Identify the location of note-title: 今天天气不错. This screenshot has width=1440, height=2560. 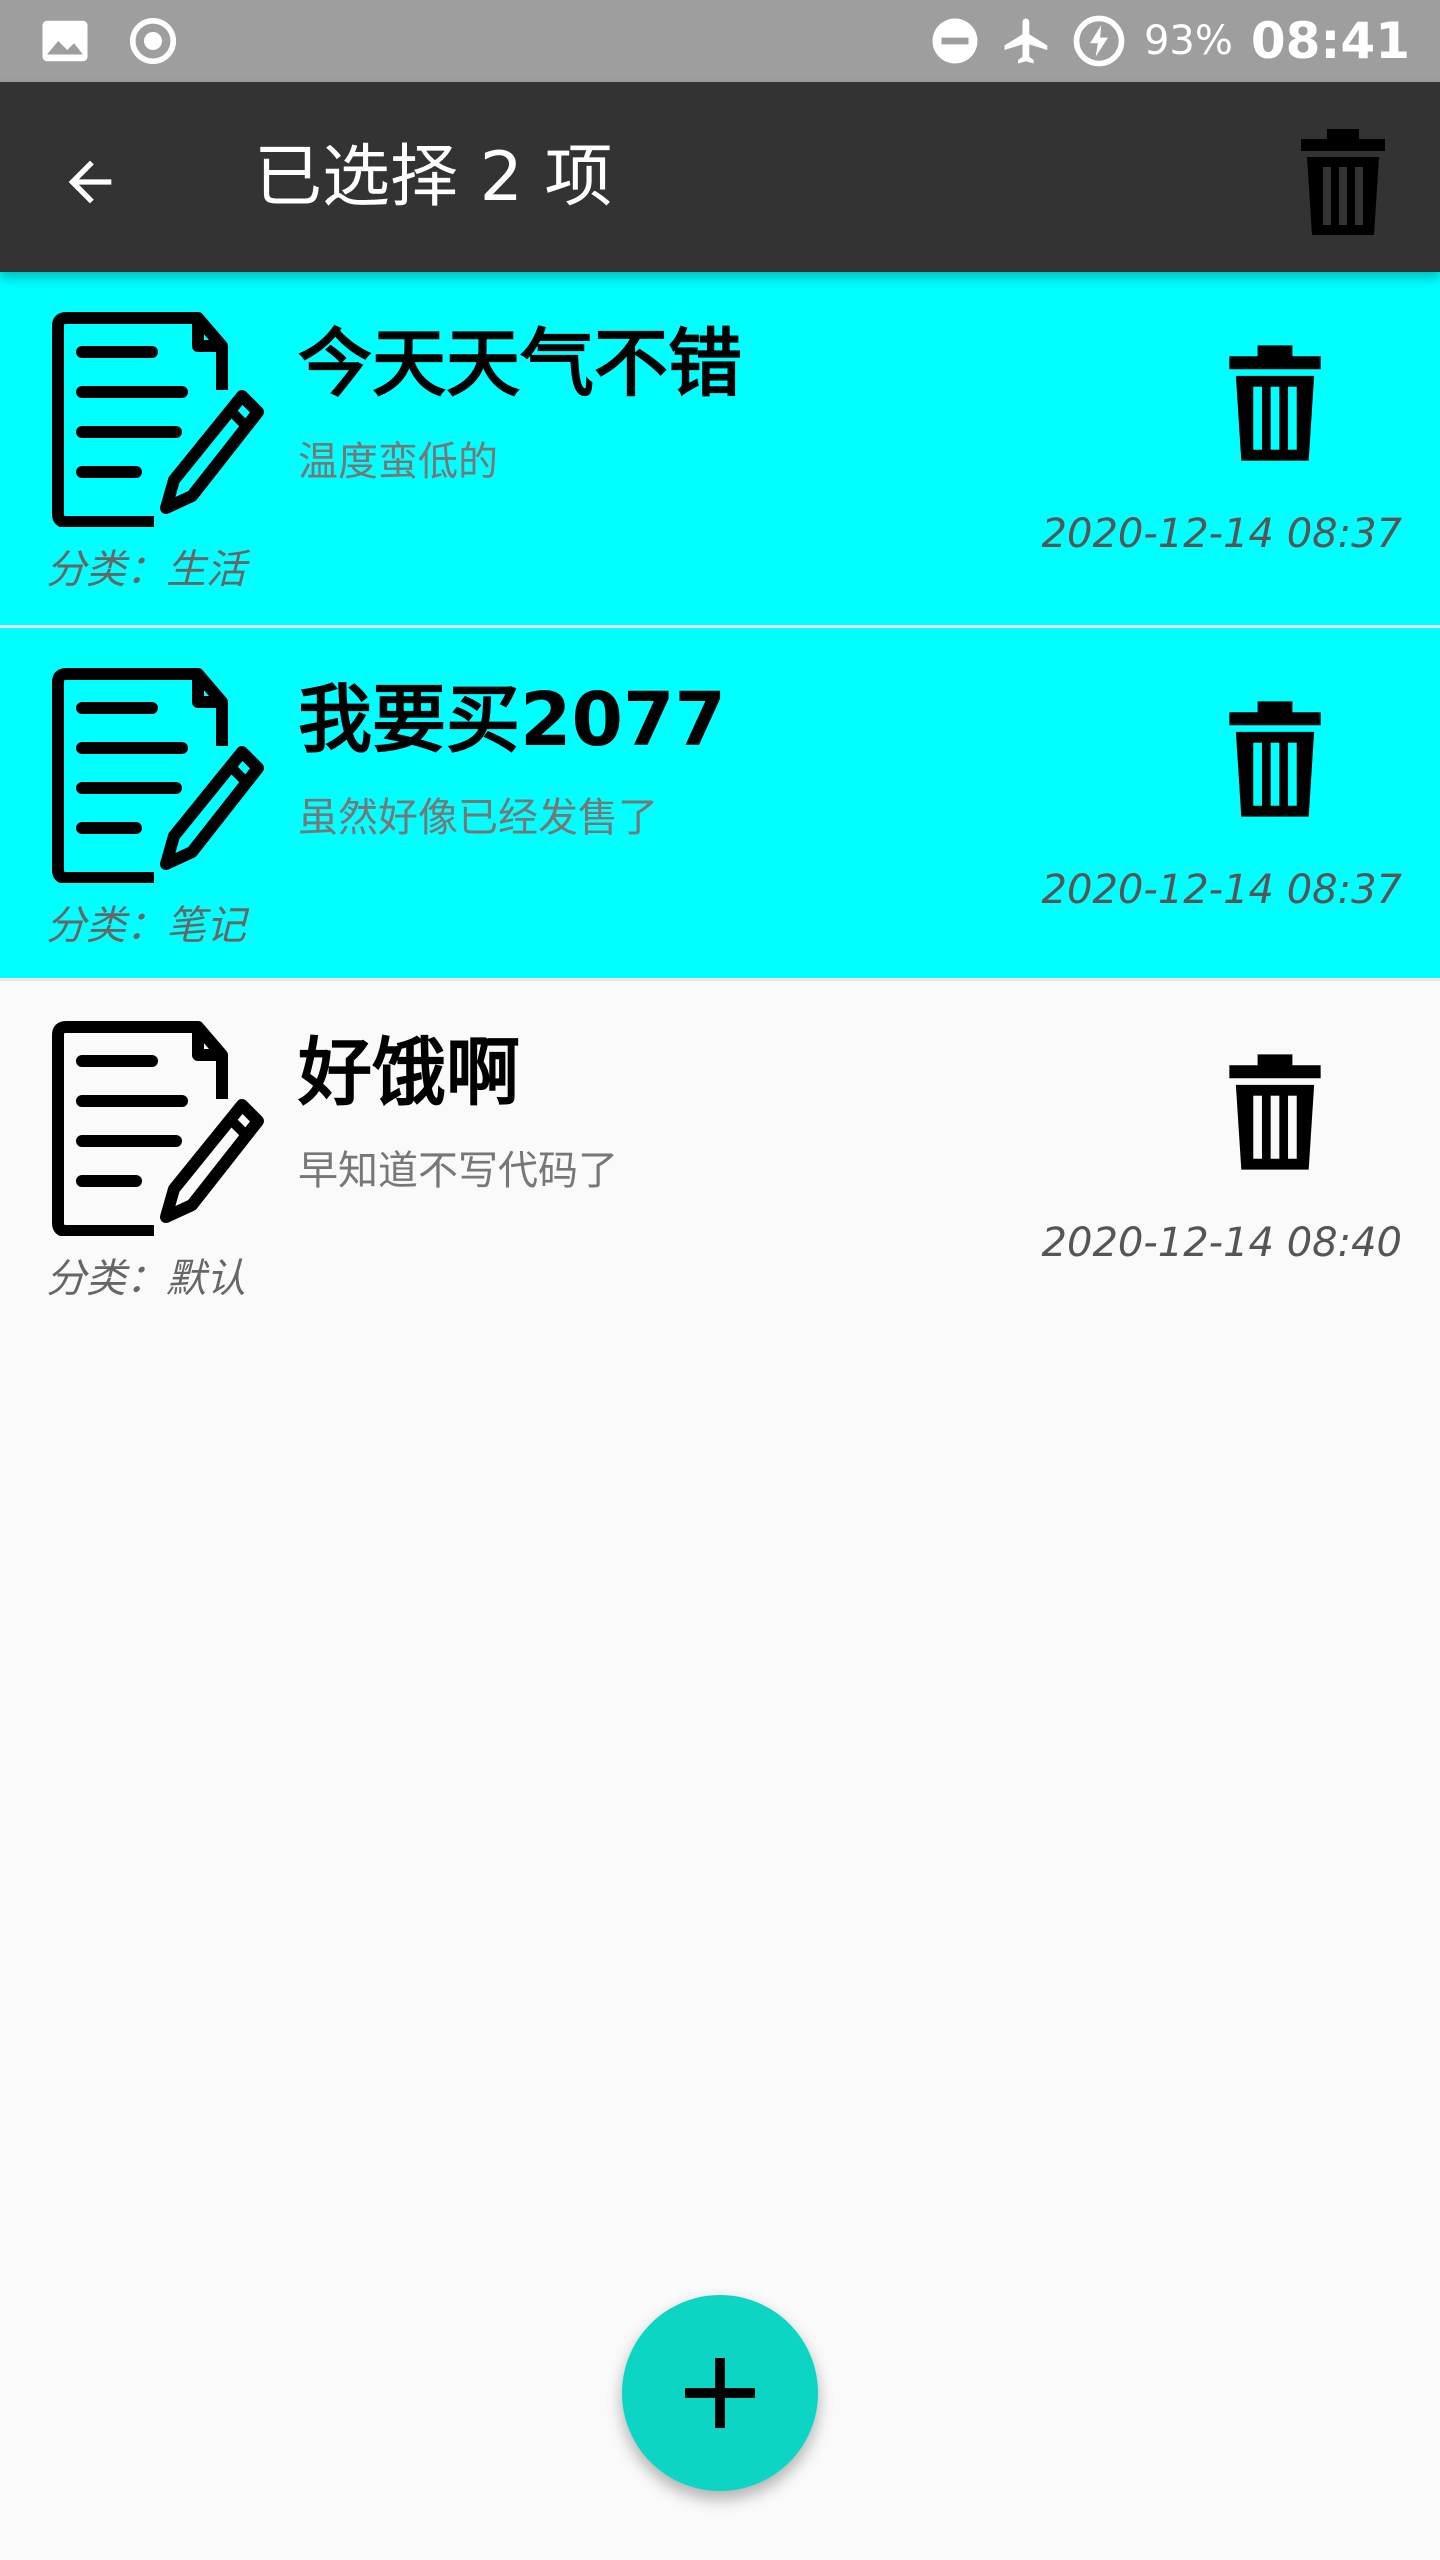
(520, 364).